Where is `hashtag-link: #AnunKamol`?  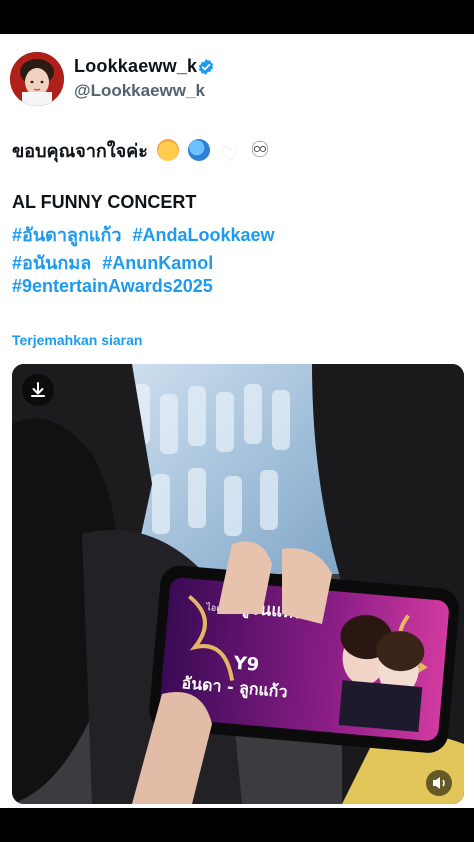
hashtag-link: #AnunKamol is located at coordinates (157, 263).